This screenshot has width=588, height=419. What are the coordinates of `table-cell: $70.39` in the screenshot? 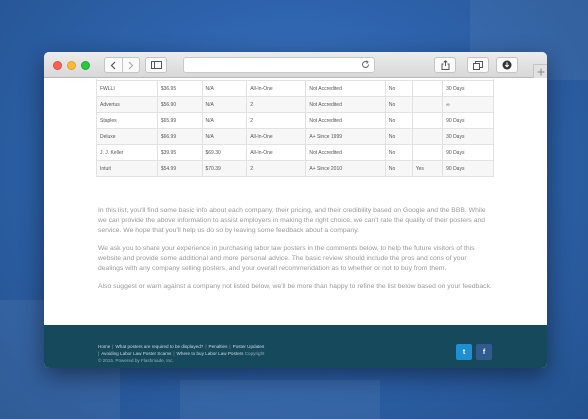 It's located at (224, 168).